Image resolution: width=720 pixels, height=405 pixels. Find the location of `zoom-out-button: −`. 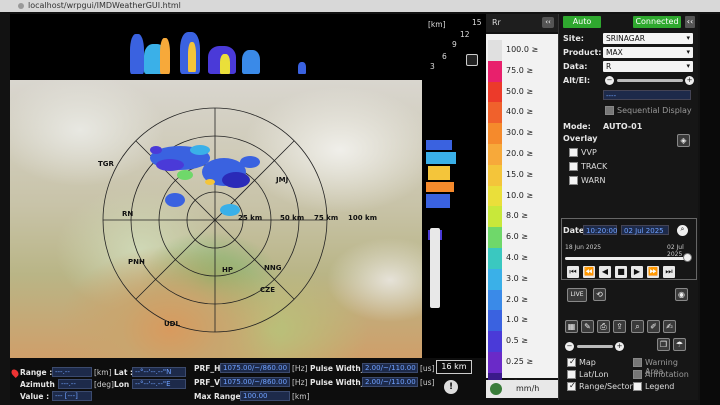

zoom-out-button: − is located at coordinates (569, 346).